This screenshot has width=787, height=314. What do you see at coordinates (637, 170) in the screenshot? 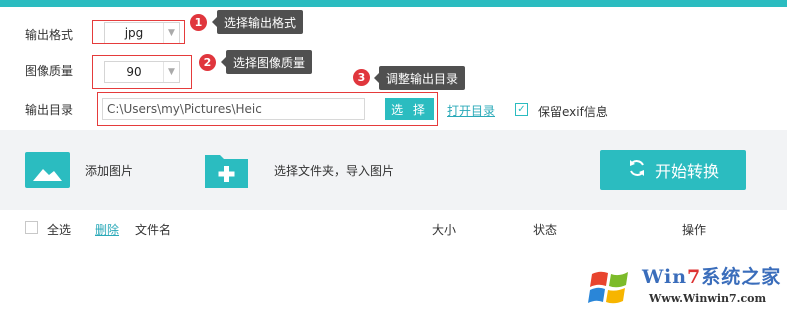
I see `refresh-icon` at bounding box center [637, 170].